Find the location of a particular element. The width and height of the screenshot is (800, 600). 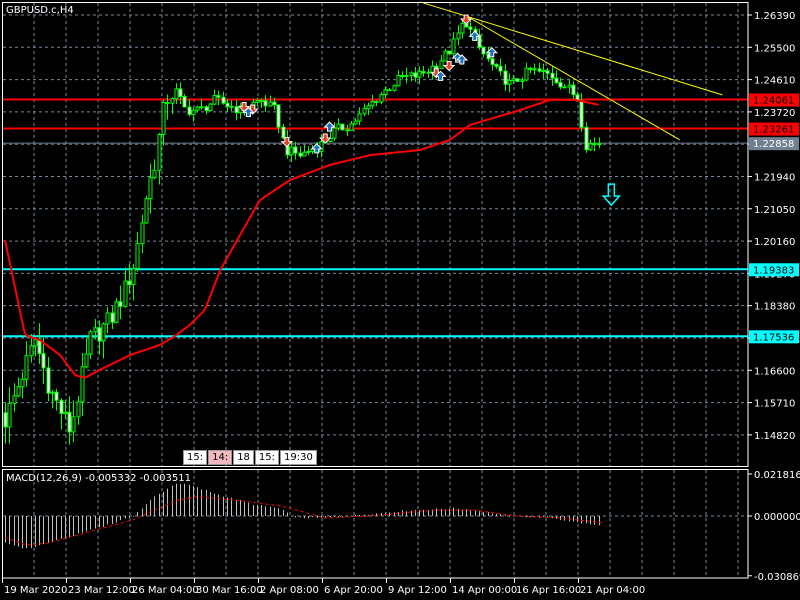

price-axis-label: 1.24610 is located at coordinates (774, 81).